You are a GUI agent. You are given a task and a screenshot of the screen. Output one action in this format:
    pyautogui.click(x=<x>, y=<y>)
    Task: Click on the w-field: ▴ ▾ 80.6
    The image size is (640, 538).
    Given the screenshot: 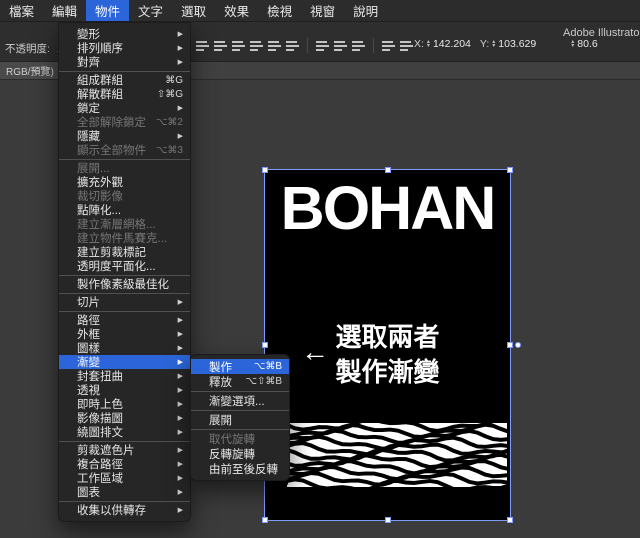 What is the action you would take?
    pyautogui.click(x=584, y=44)
    